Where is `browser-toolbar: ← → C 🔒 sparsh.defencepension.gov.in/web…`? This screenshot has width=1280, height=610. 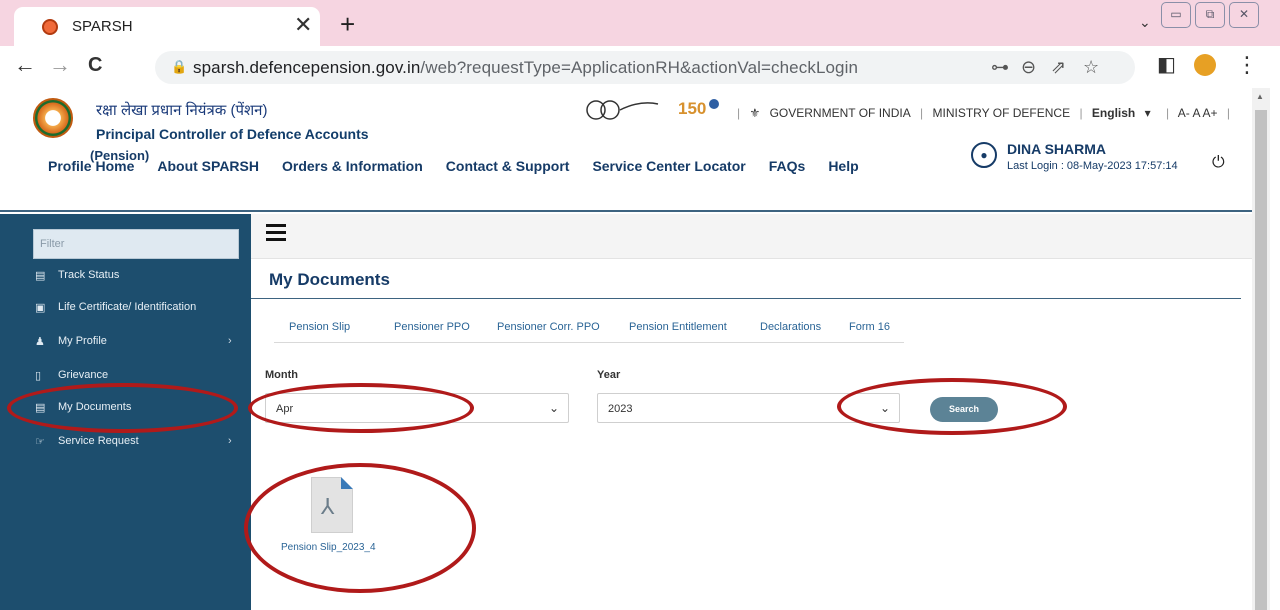
browser-toolbar: ← → C 🔒 sparsh.defencepension.gov.in/web… is located at coordinates (640, 67).